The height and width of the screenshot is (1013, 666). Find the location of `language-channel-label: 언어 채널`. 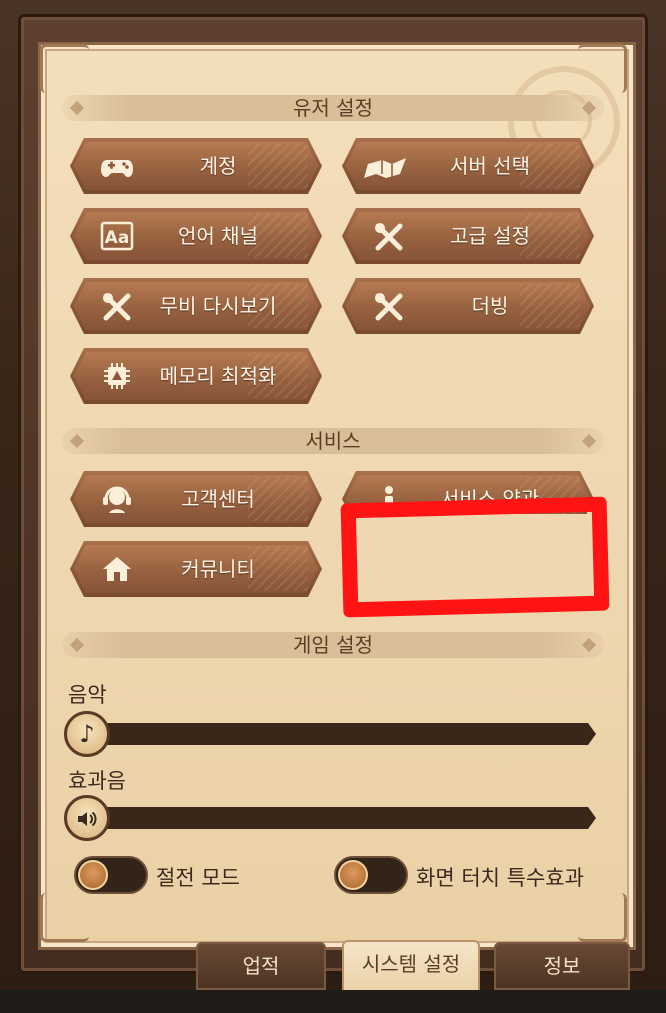

language-channel-label: 언어 채널 is located at coordinates (218, 236).